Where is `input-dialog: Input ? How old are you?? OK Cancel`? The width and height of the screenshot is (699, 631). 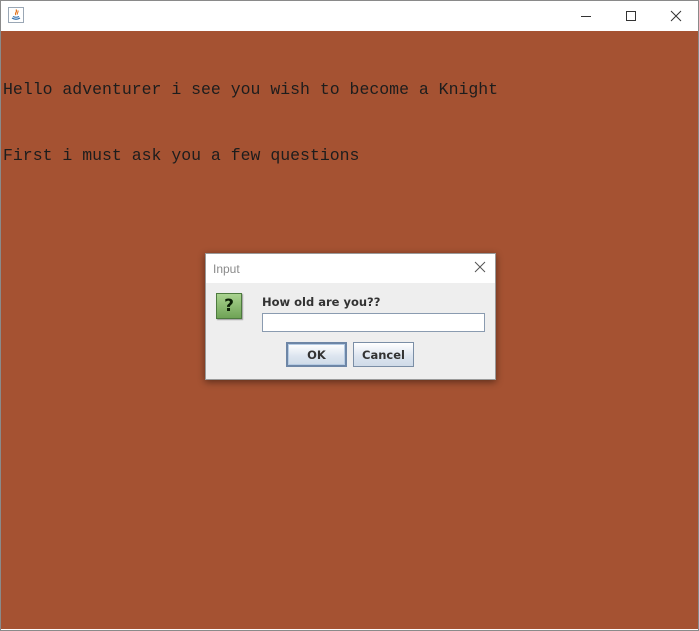
input-dialog: Input ? How old are you?? OK Cancel is located at coordinates (350, 316).